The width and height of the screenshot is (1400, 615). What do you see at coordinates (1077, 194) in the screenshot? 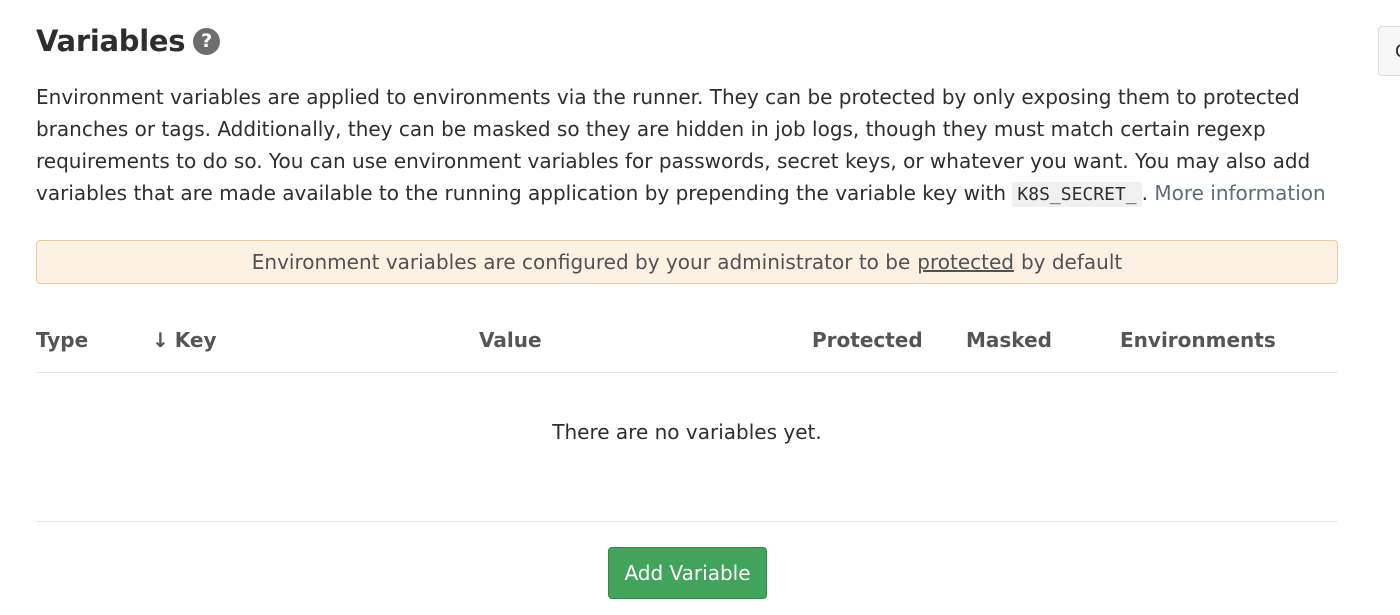
I see `code-chip-k8s-secret: K8S_SECRET_` at bounding box center [1077, 194].